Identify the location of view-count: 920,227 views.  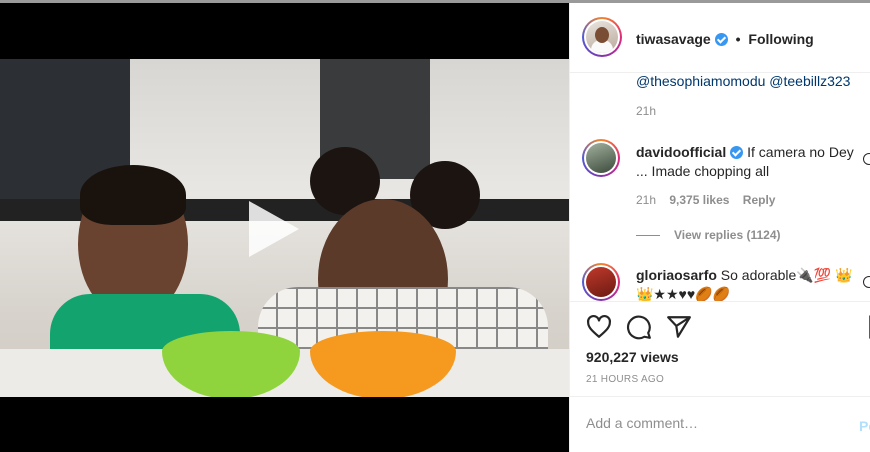
(632, 357).